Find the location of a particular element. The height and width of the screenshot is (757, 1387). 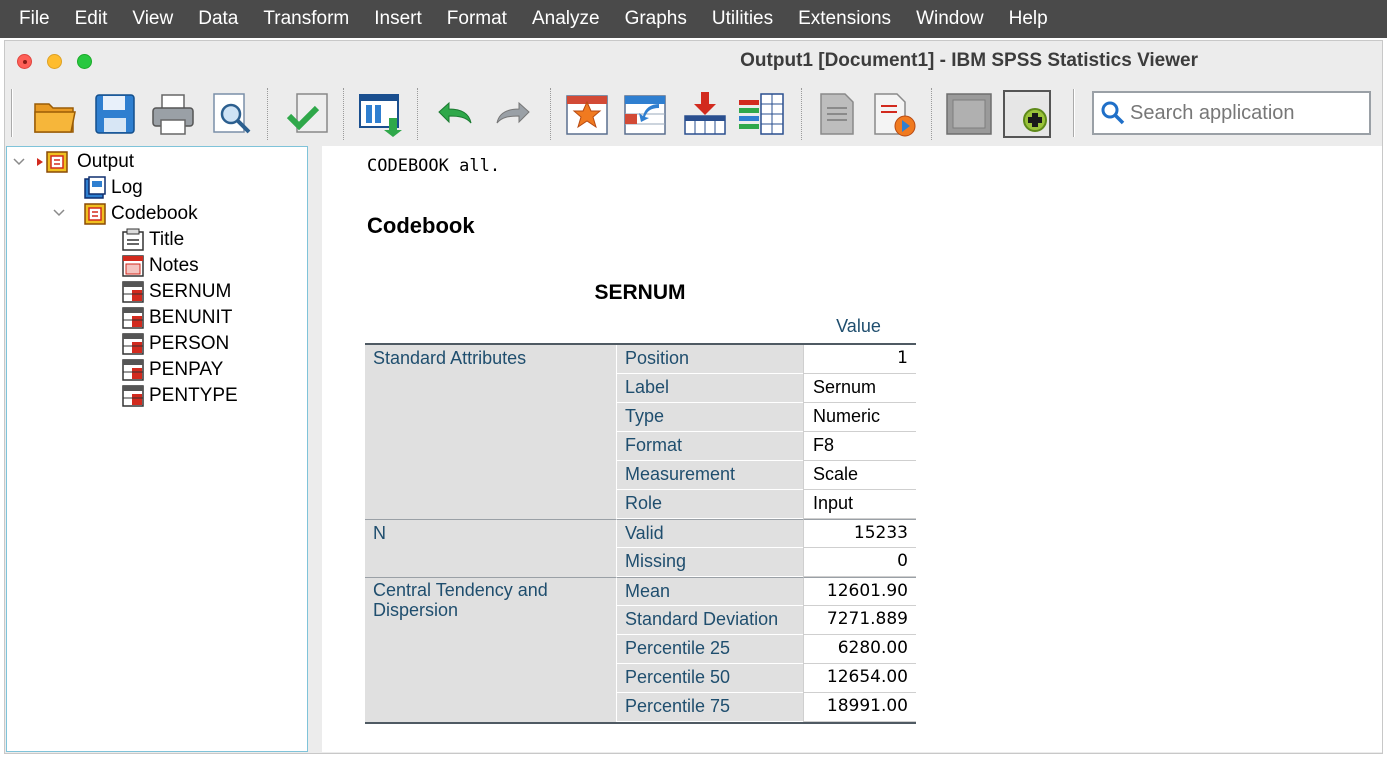

tree-item-output: Output is located at coordinates (81, 162).